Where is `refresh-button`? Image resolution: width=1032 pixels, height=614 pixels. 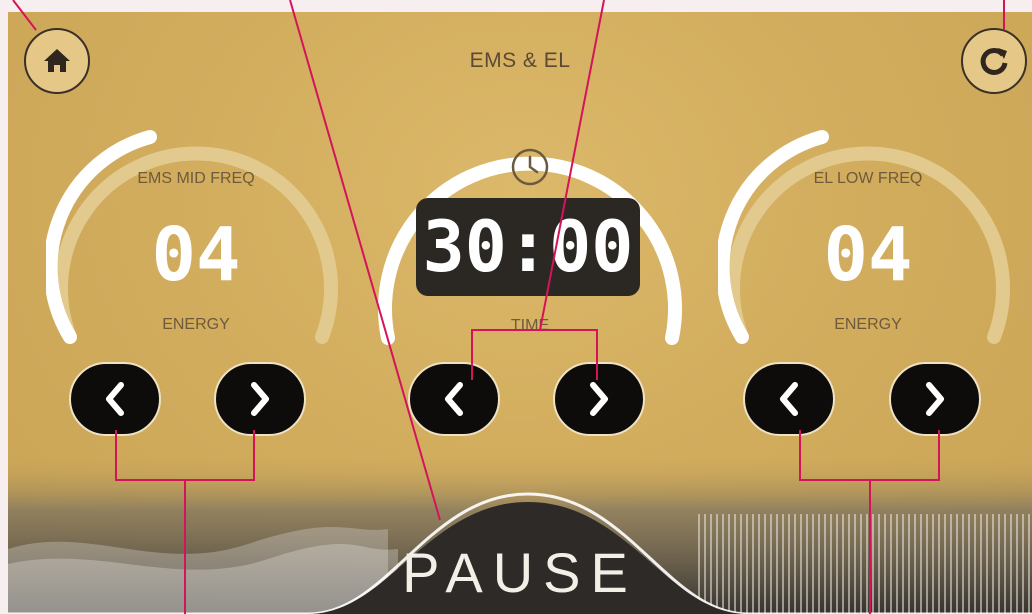 refresh-button is located at coordinates (994, 61).